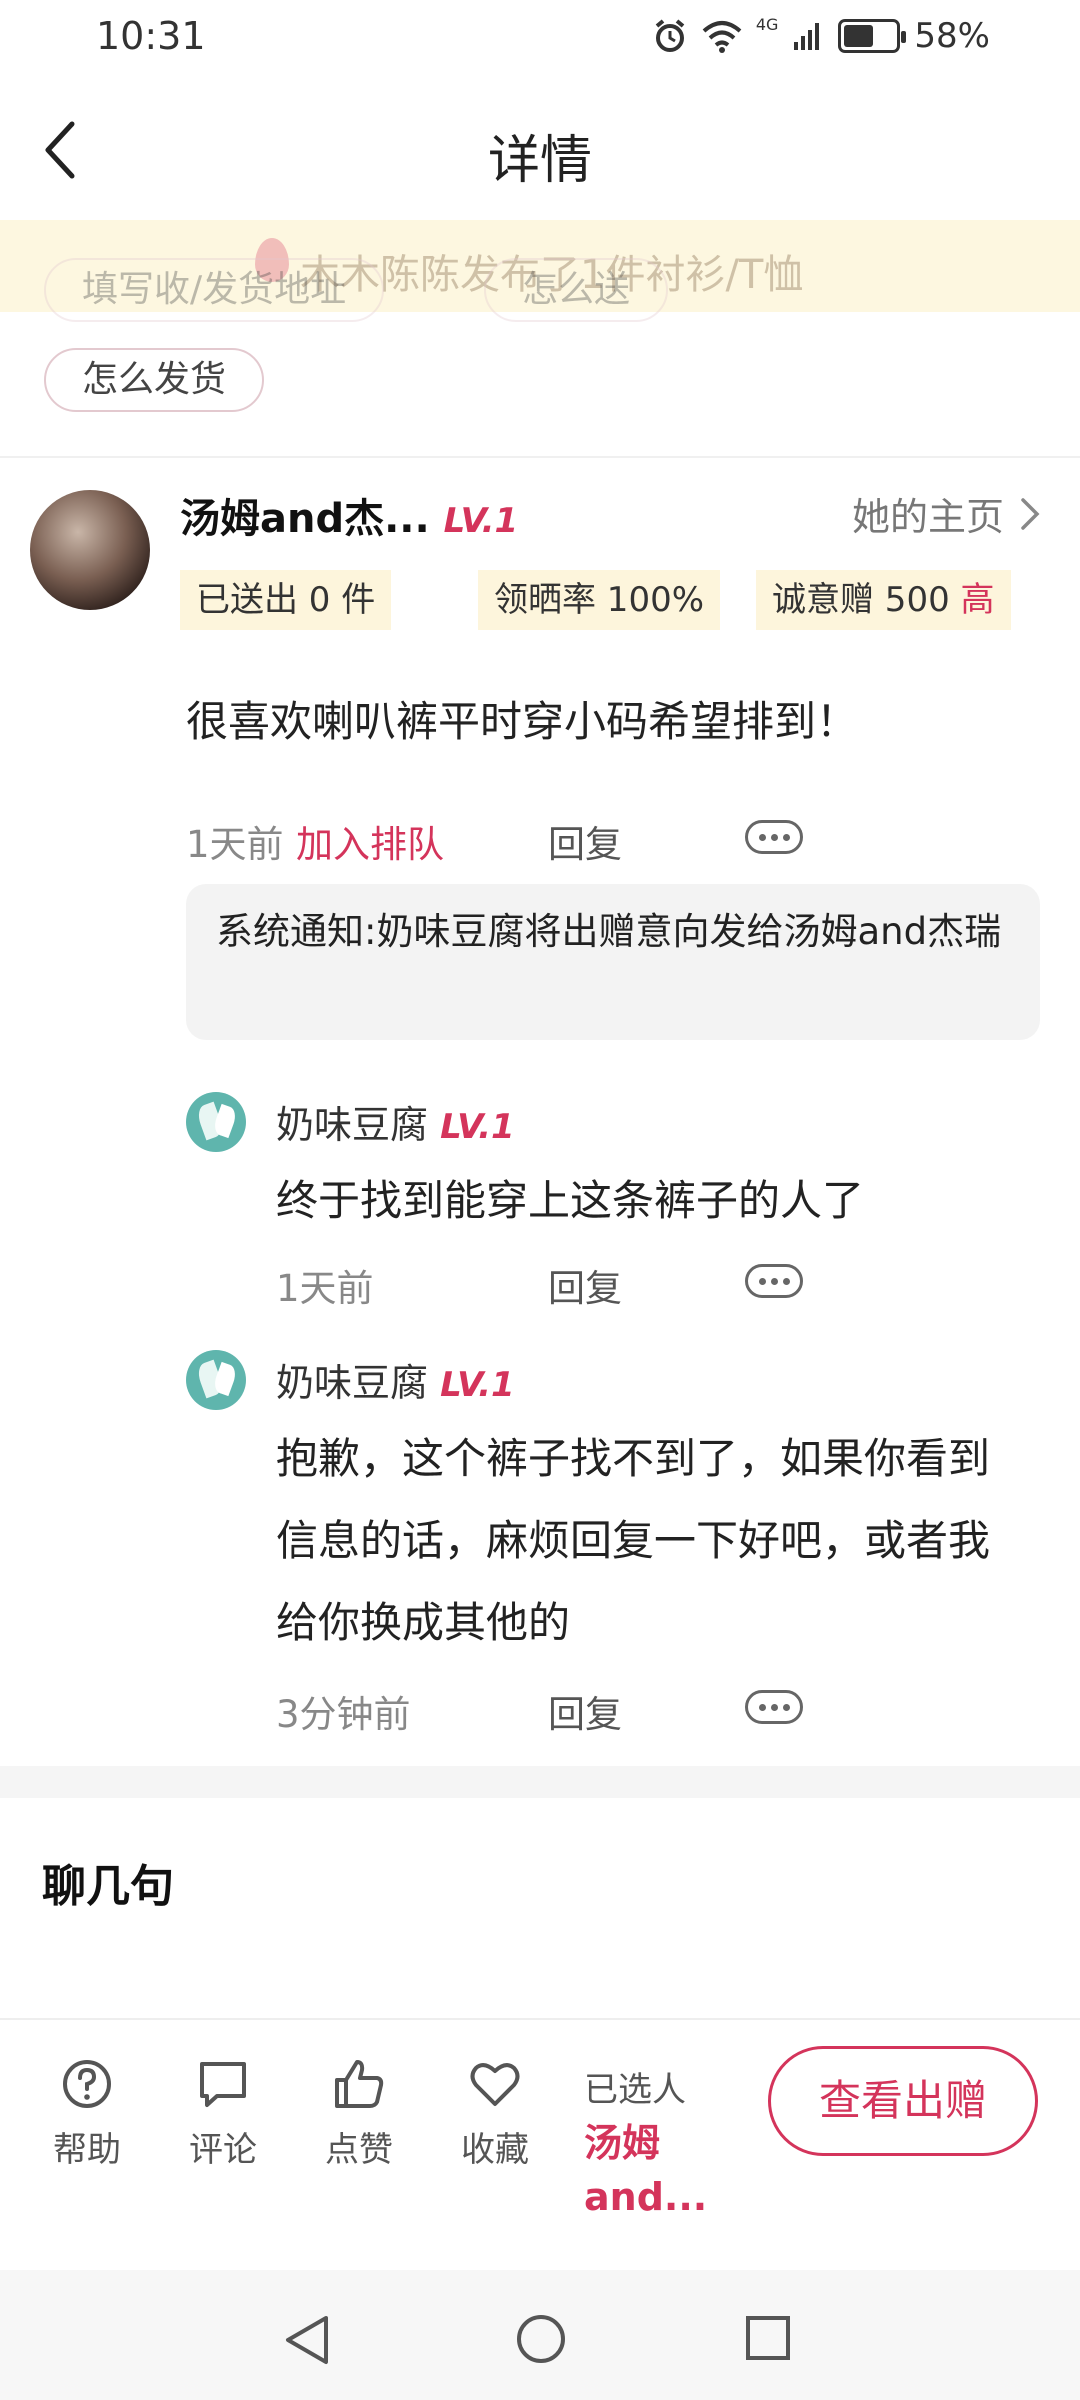 This screenshot has width=1080, height=2400. What do you see at coordinates (359, 2084) in the screenshot?
I see `thumbs-up-icon` at bounding box center [359, 2084].